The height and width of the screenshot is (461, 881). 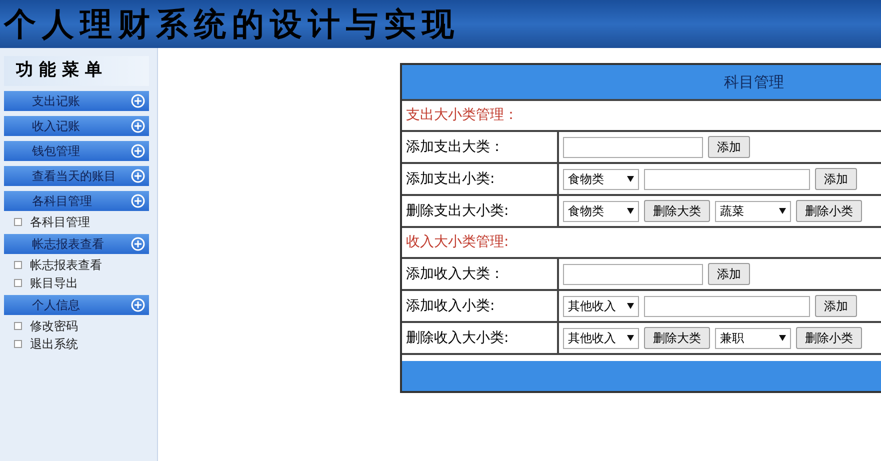 What do you see at coordinates (232, 24) in the screenshot?
I see `banner-title: 个人理财系统的设计与实现` at bounding box center [232, 24].